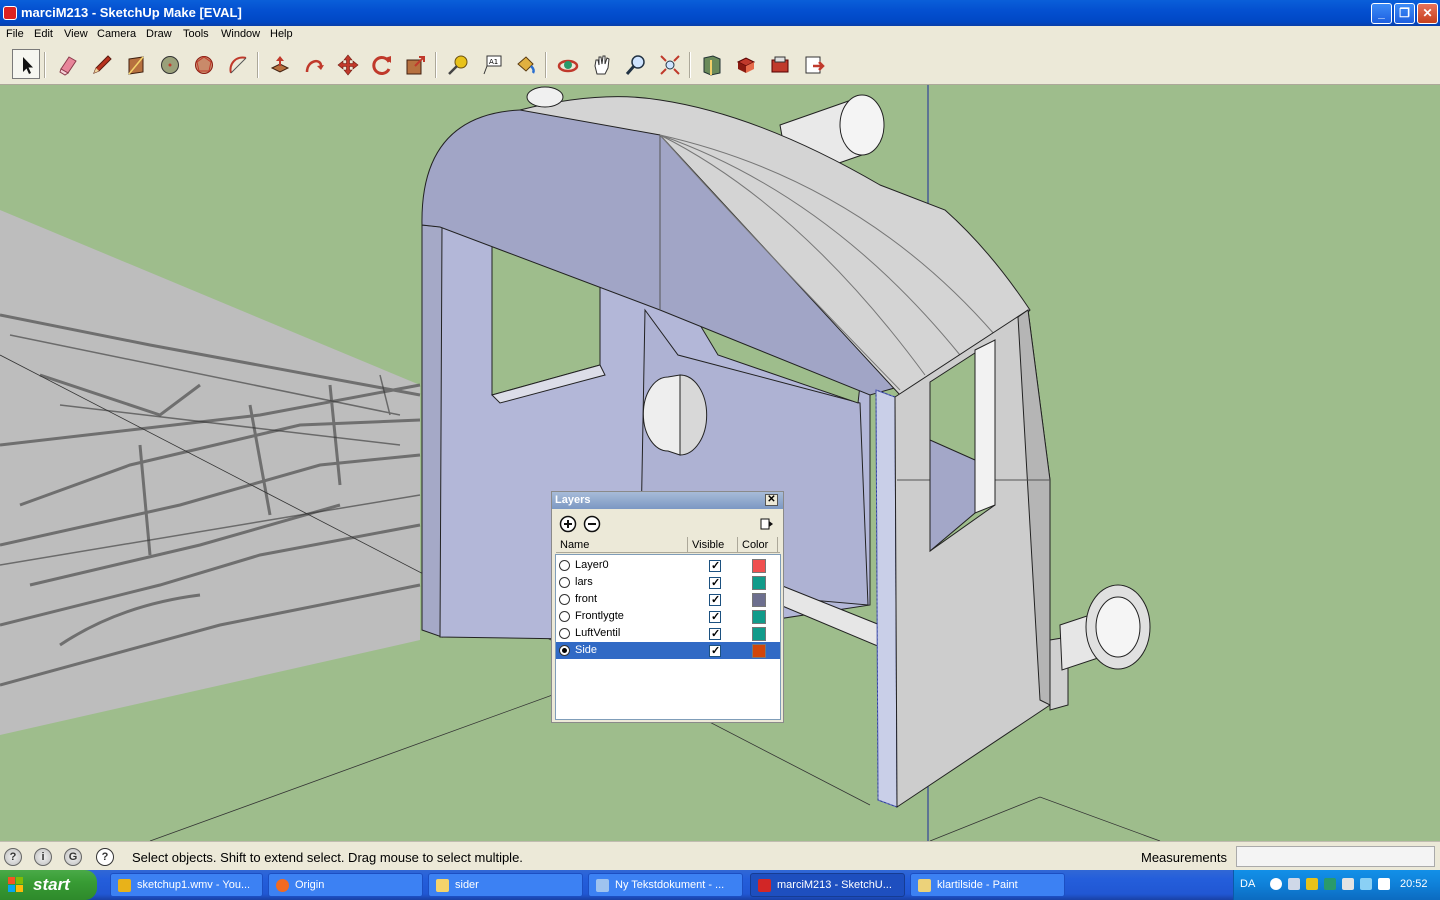  Describe the element at coordinates (525, 64) in the screenshot. I see `paint-bucket-icon` at that location.